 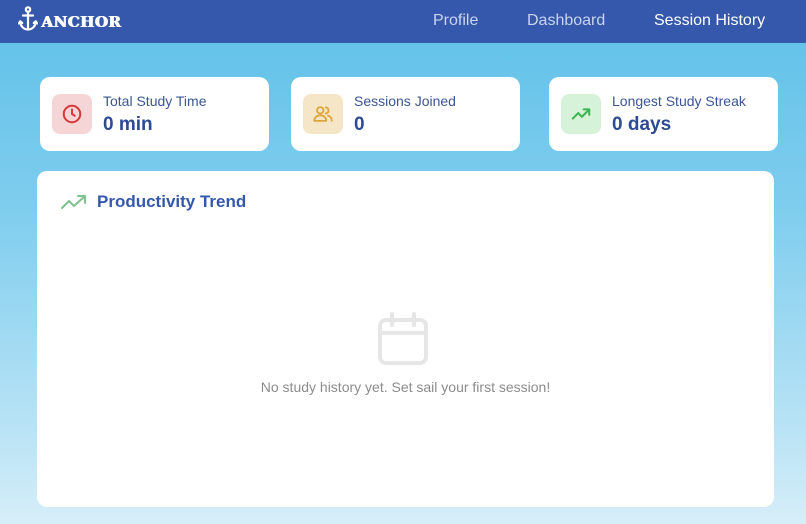 I want to click on stat-value: 0 min, so click(x=128, y=124).